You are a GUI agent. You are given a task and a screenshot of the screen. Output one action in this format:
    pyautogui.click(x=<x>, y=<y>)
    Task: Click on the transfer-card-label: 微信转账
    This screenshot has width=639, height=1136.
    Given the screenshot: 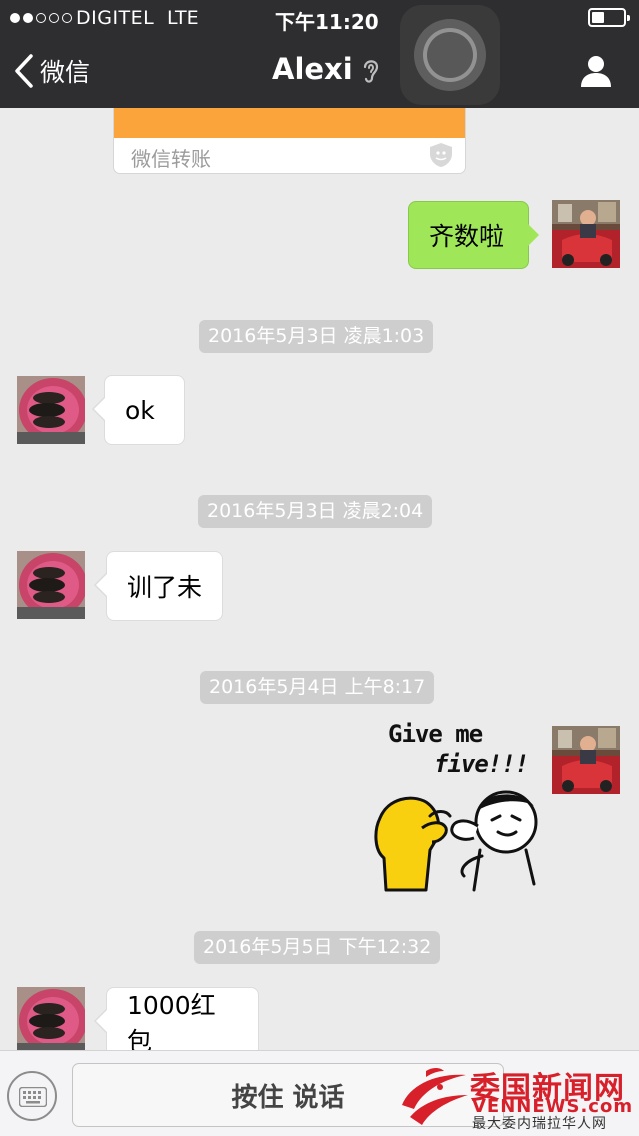 What is the action you would take?
    pyautogui.click(x=171, y=159)
    